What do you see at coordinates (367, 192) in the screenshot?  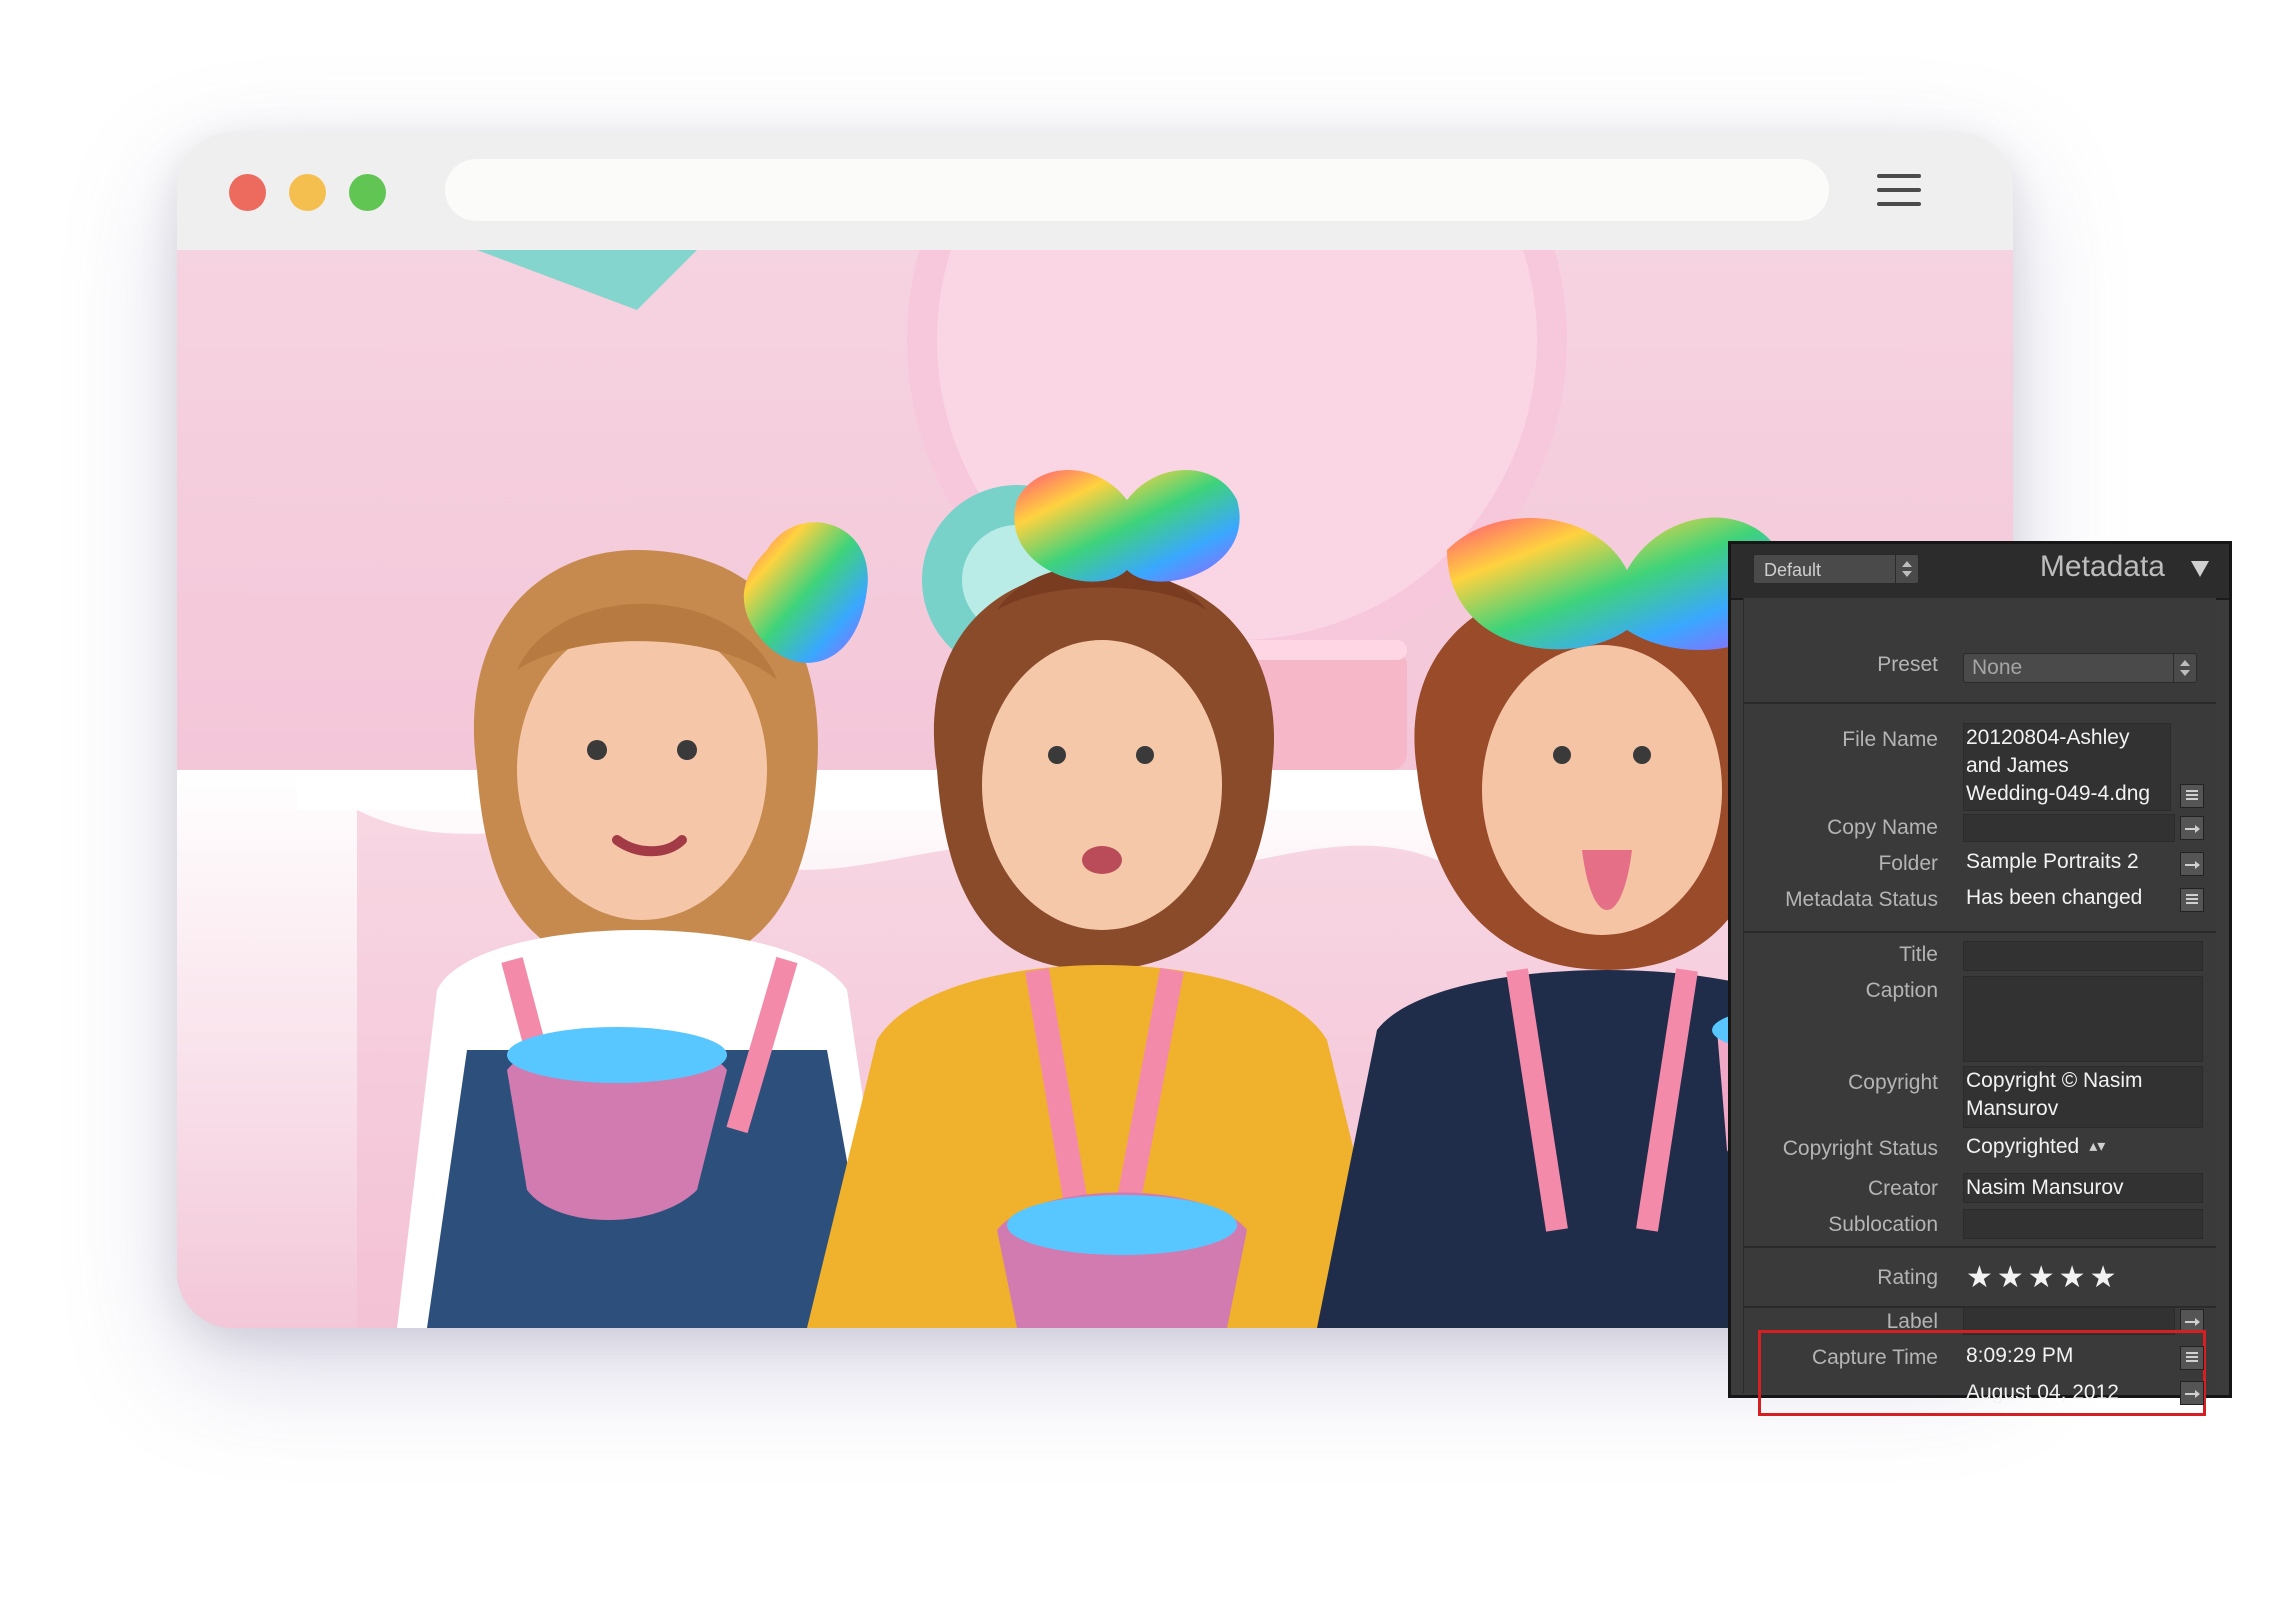 I see `maximize-window-button` at bounding box center [367, 192].